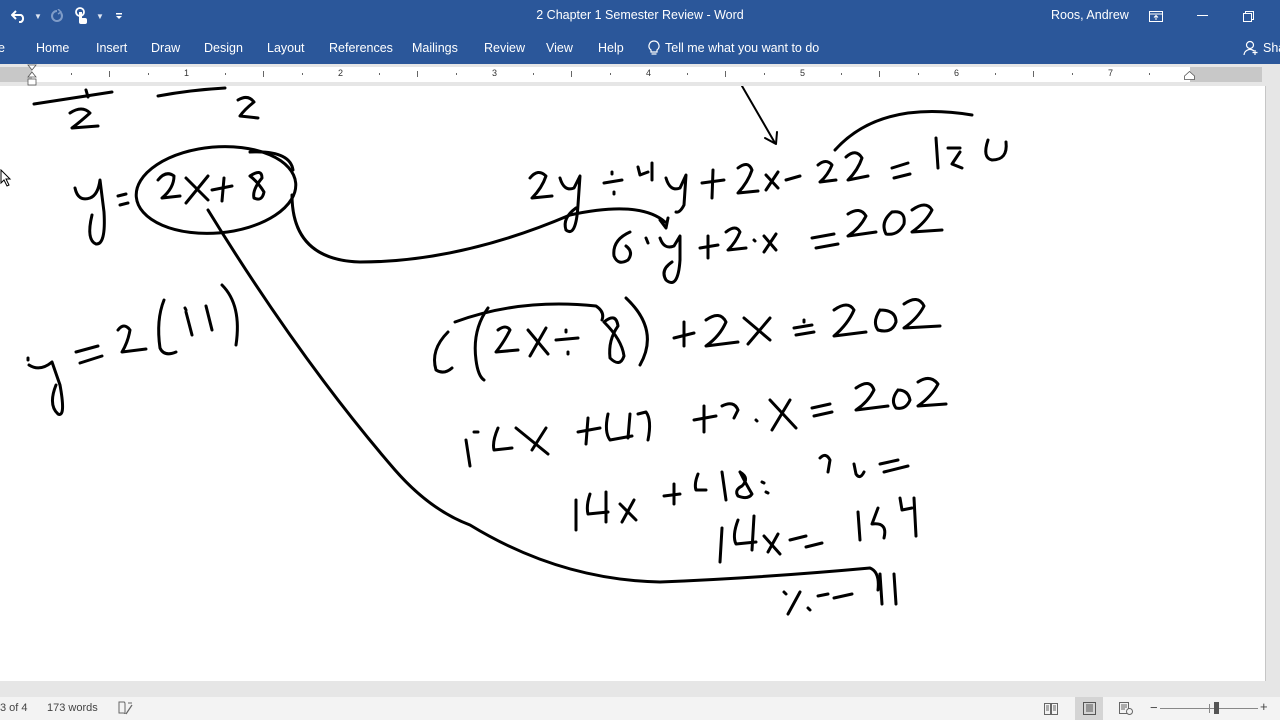  I want to click on minimize-icon, so click(1202, 15).